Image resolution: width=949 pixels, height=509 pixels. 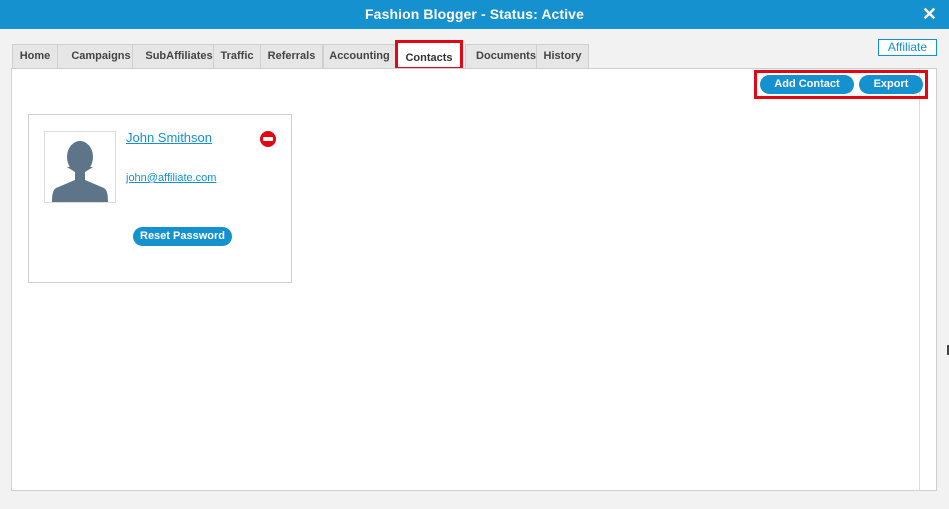 What do you see at coordinates (429, 55) in the screenshot?
I see `tab-contacts: Contacts` at bounding box center [429, 55].